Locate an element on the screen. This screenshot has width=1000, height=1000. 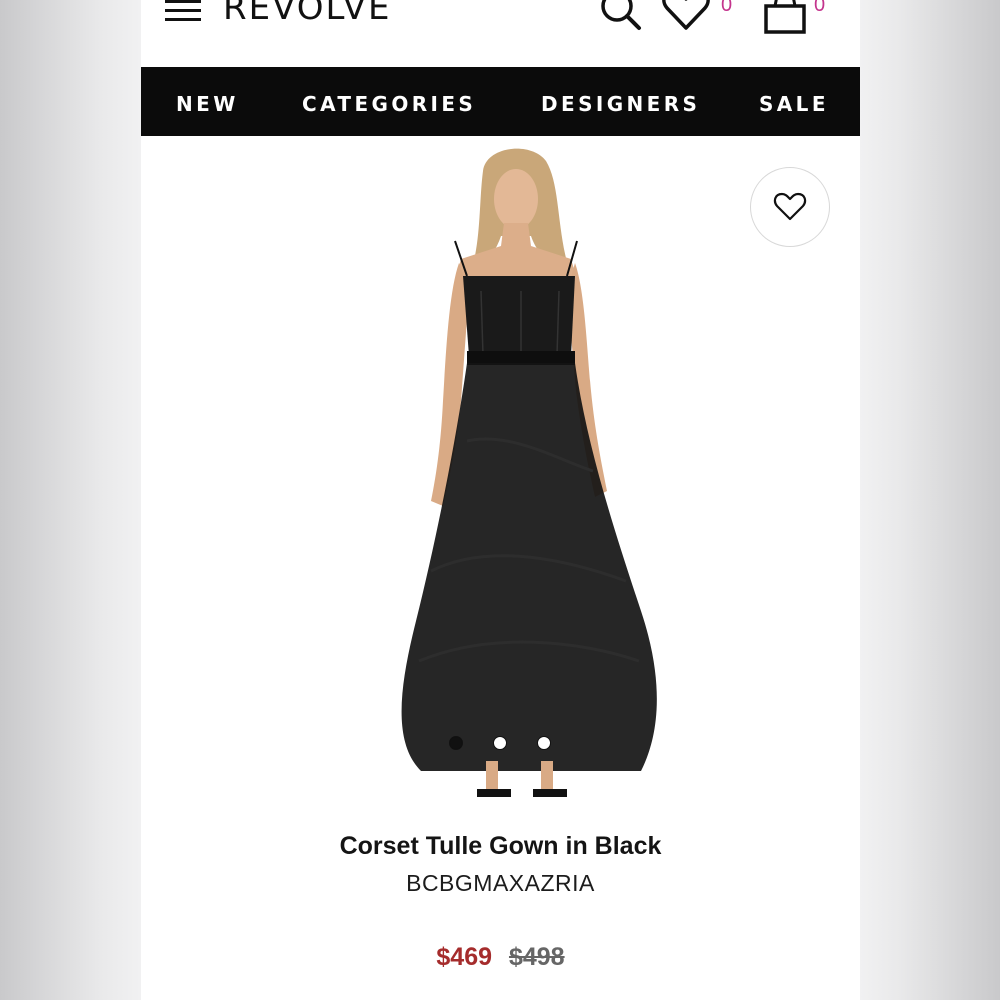
menu-icon is located at coordinates (184, 12).